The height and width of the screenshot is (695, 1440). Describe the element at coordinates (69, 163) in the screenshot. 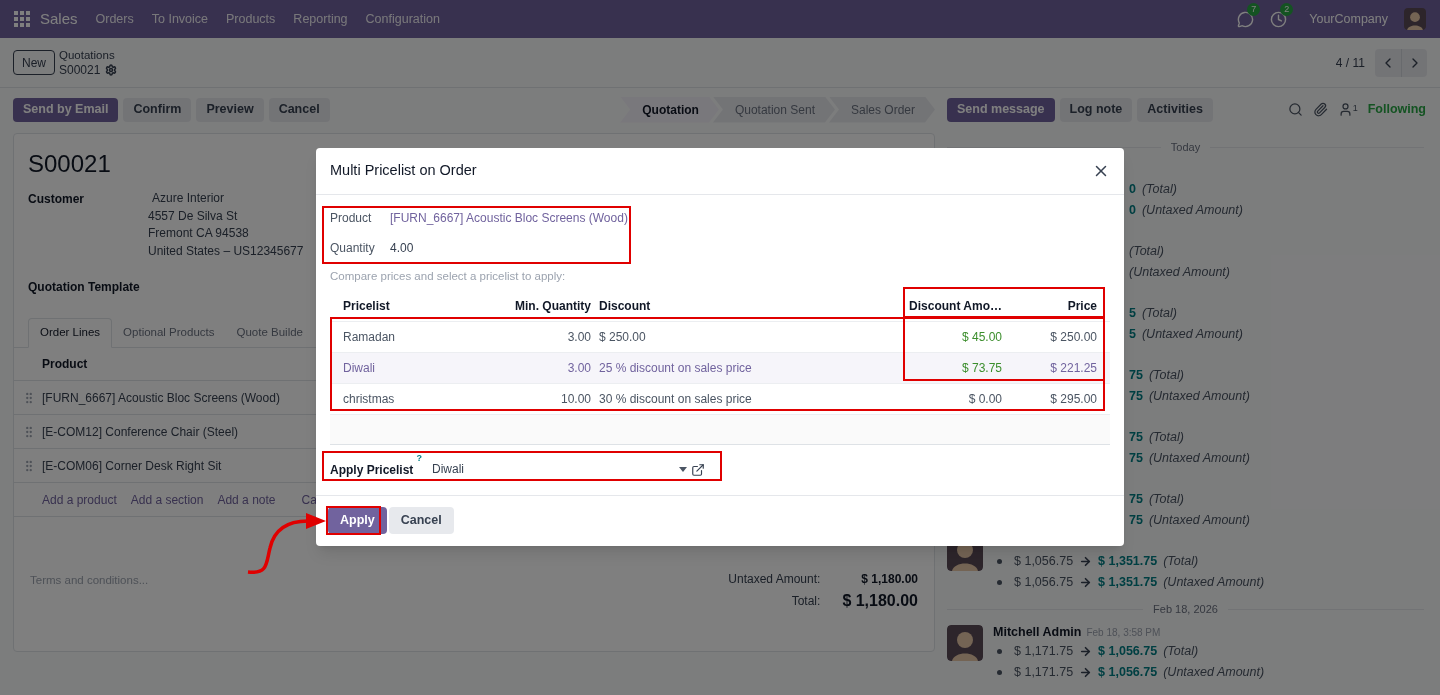

I see `record-title: S00021` at that location.